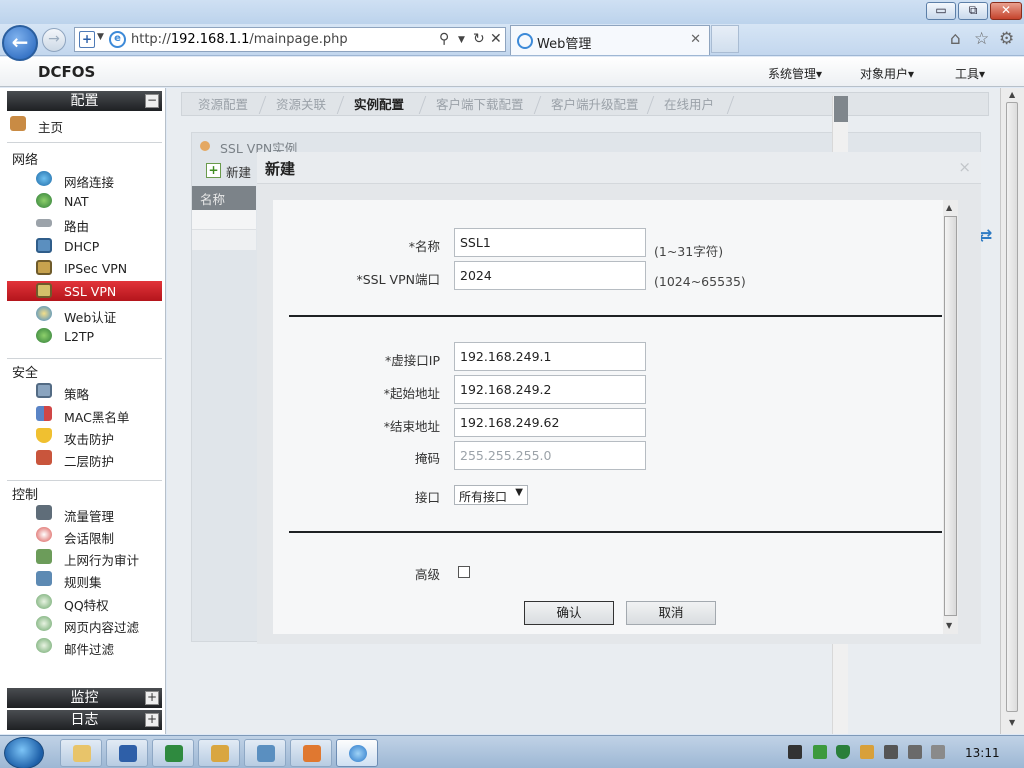 The image size is (1024, 768). I want to click on tab-instance-config: 实例配置, so click(379, 105).